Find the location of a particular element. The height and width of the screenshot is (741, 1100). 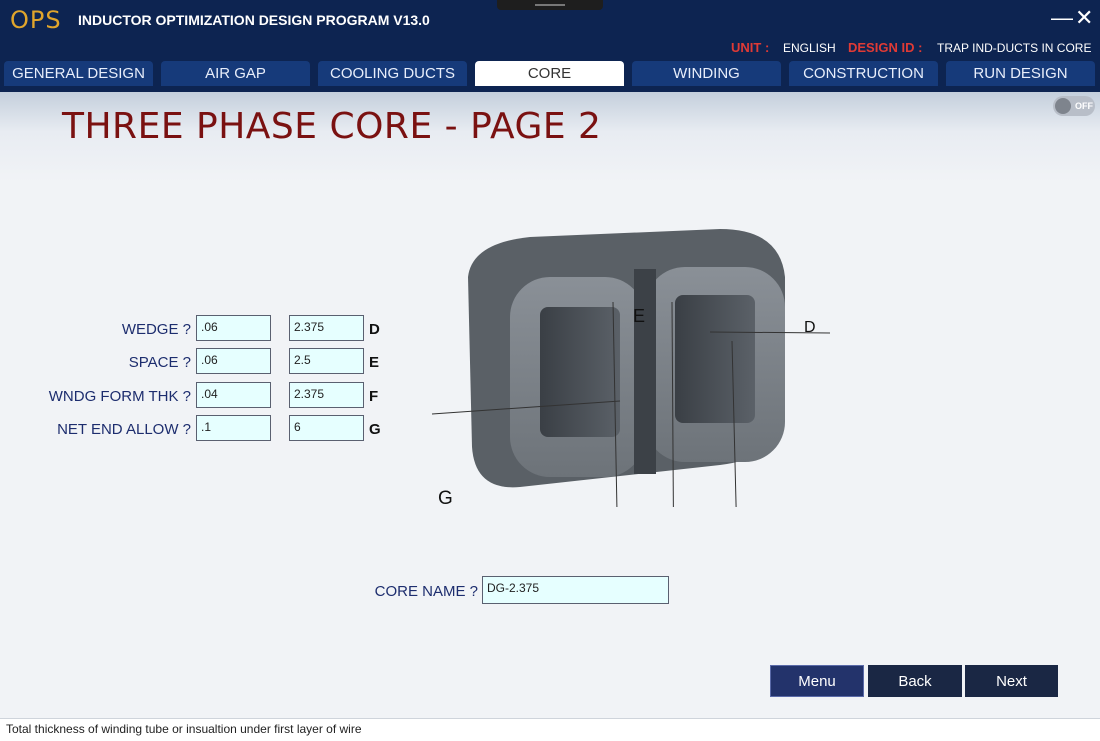

tab-run-design: RUN DESIGN is located at coordinates (1020, 73).